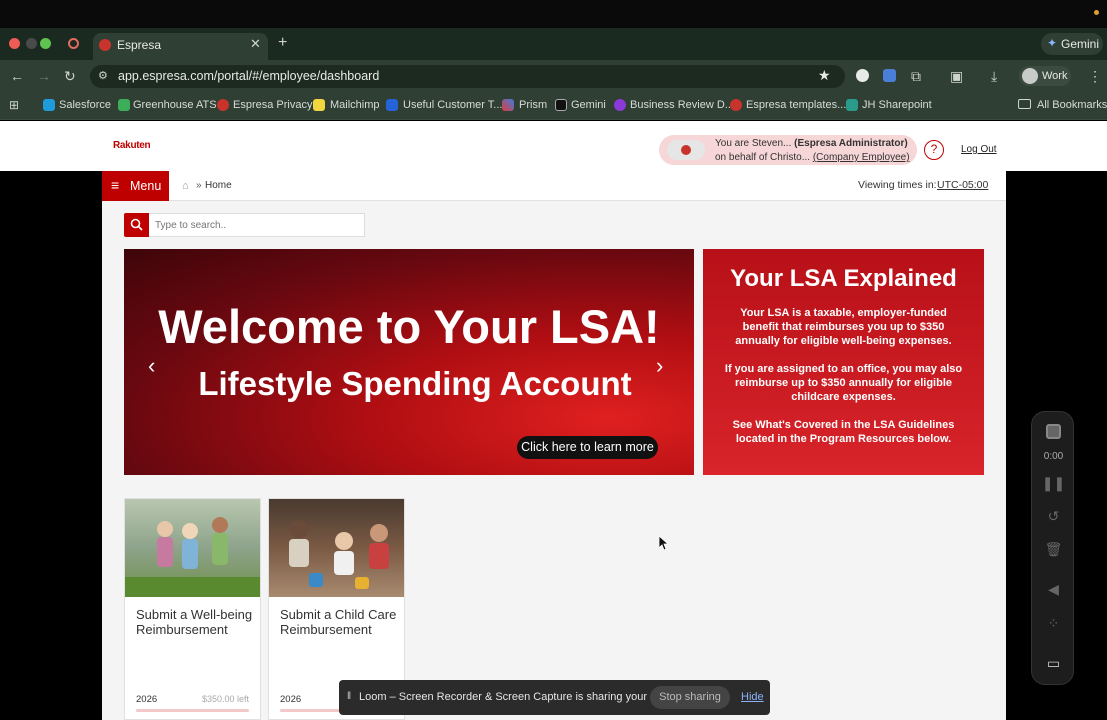 The image size is (1107, 720). Describe the element at coordinates (70, 76) in the screenshot. I see `reload-icon: ↻` at that location.